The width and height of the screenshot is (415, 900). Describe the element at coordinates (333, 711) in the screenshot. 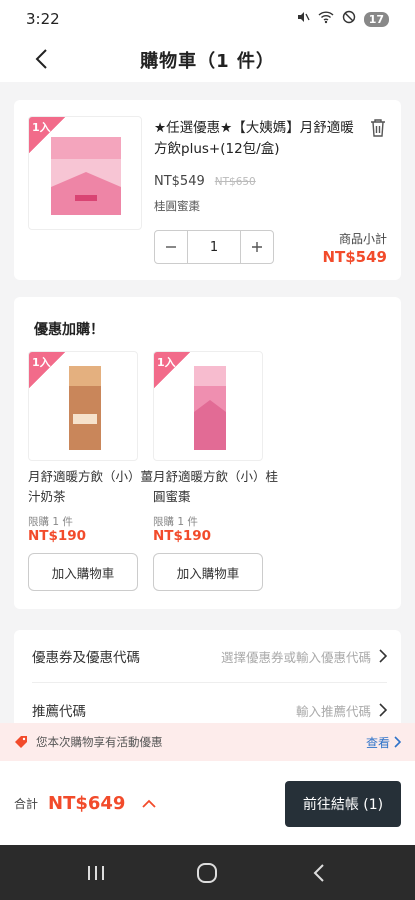

I see `referral-hint: 輸入推薦代碼` at that location.